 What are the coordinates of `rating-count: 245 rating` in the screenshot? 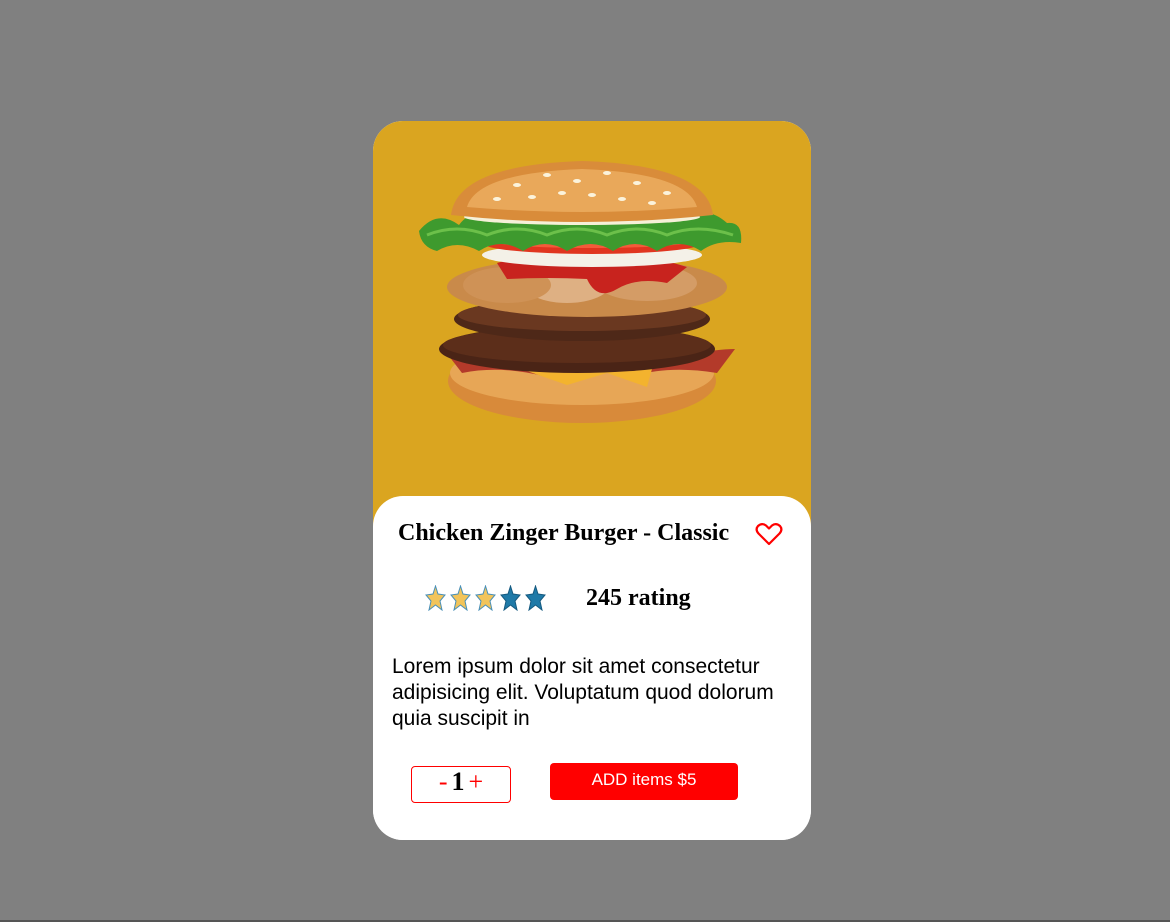 It's located at (638, 598).